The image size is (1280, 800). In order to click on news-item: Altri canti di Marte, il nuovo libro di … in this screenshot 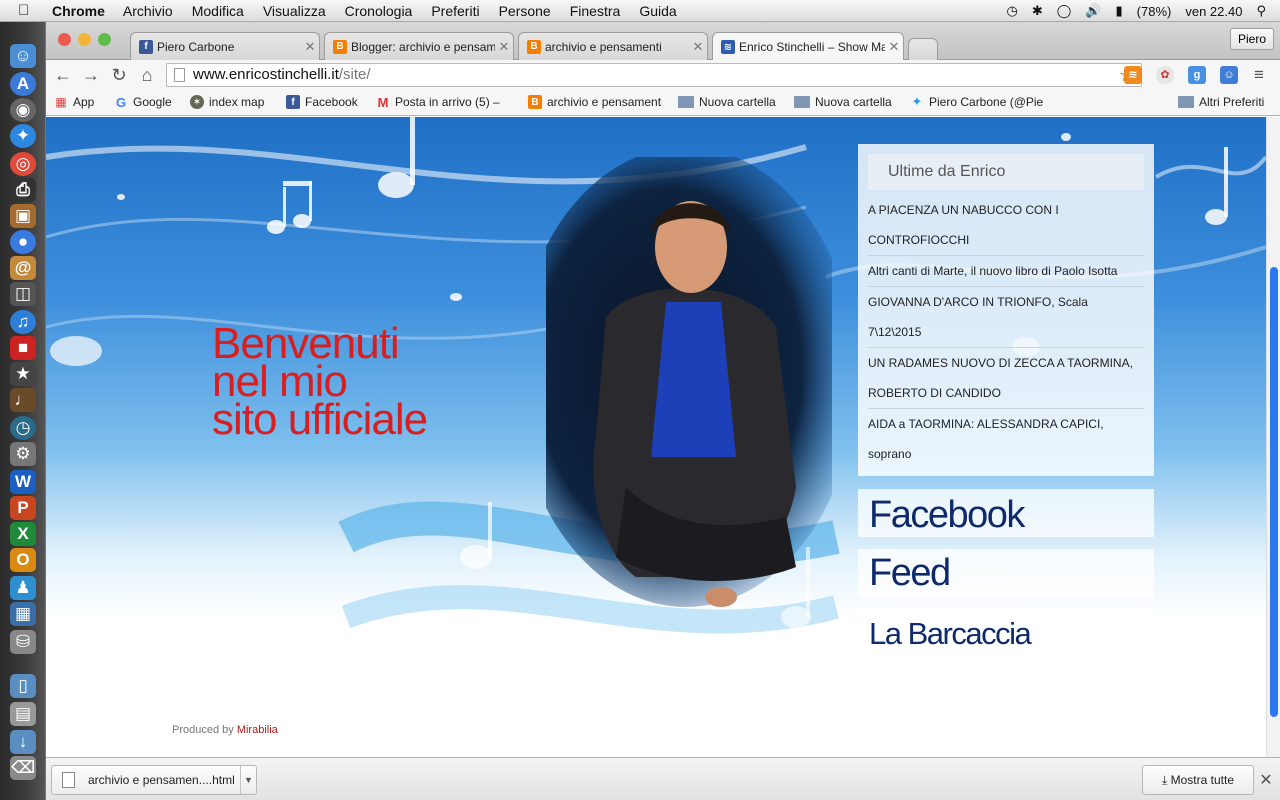, I will do `click(1006, 271)`.